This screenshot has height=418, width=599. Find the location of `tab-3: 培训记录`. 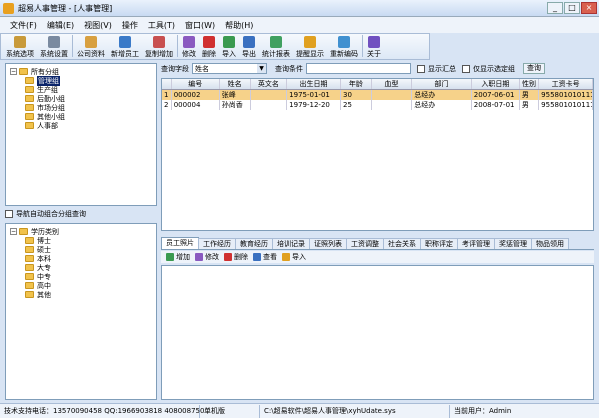

tab-3: 培训记录 is located at coordinates (291, 243).